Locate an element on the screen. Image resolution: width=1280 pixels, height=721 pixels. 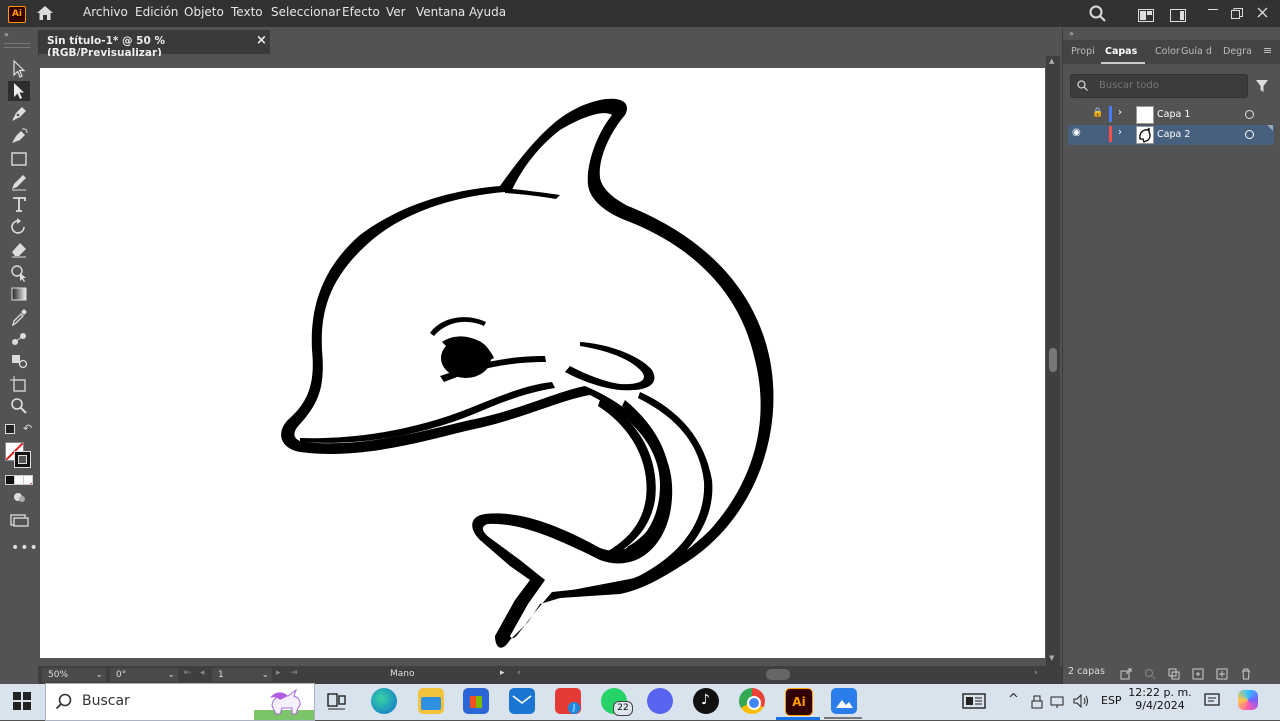
locate-object-icon is located at coordinates (1150, 674).